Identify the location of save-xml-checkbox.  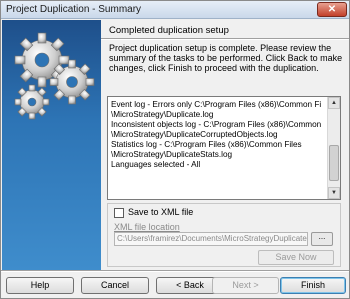
(119, 213).